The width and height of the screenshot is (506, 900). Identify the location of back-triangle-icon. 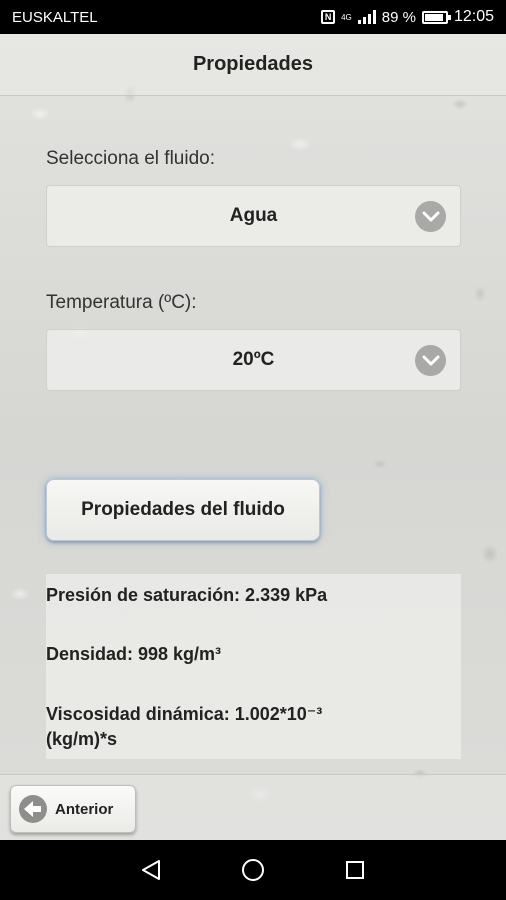
(151, 870).